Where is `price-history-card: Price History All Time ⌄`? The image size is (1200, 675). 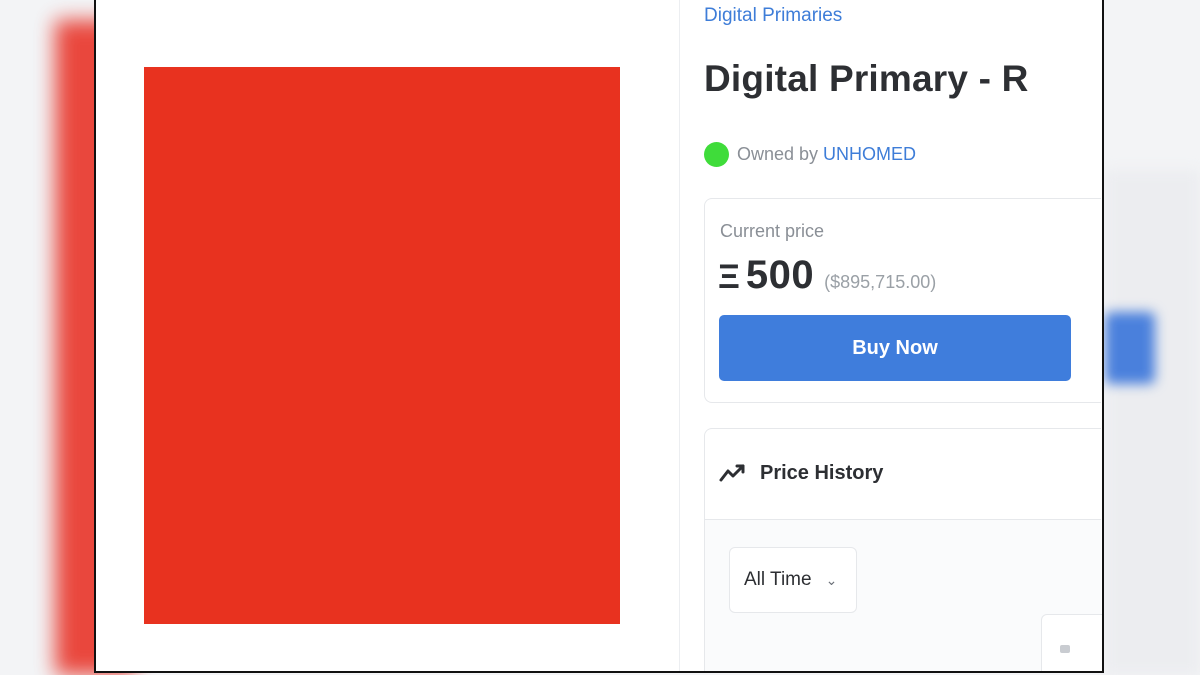 price-history-card: Price History All Time ⌄ is located at coordinates (903, 549).